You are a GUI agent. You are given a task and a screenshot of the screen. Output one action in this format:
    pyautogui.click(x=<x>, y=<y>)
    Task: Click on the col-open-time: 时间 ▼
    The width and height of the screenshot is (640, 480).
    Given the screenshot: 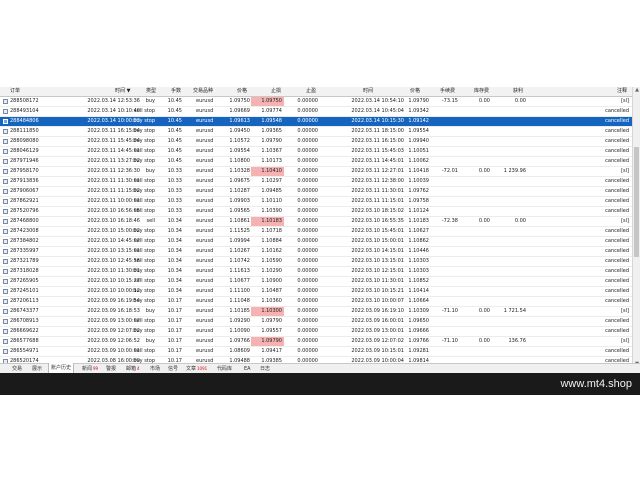 What is the action you would take?
    pyautogui.click(x=122, y=91)
    